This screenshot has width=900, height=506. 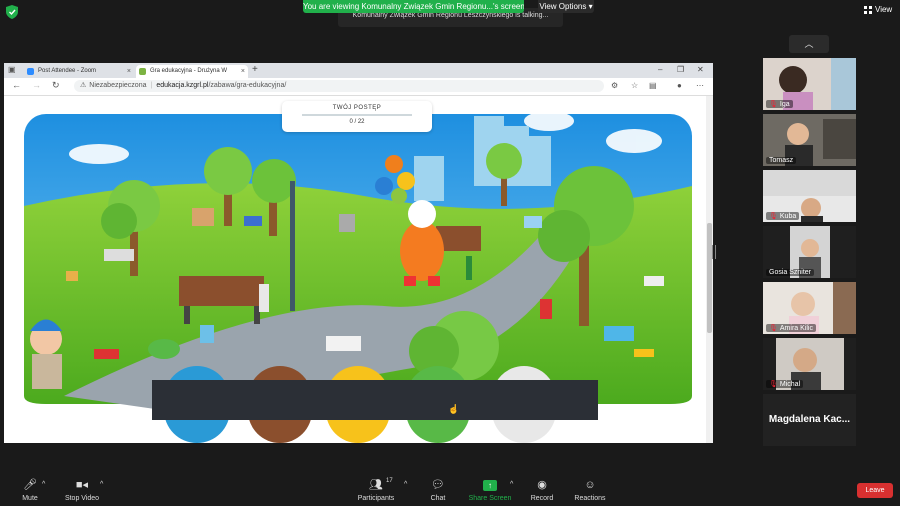 What do you see at coordinates (714, 252) in the screenshot?
I see `panel-resize-handle` at bounding box center [714, 252].